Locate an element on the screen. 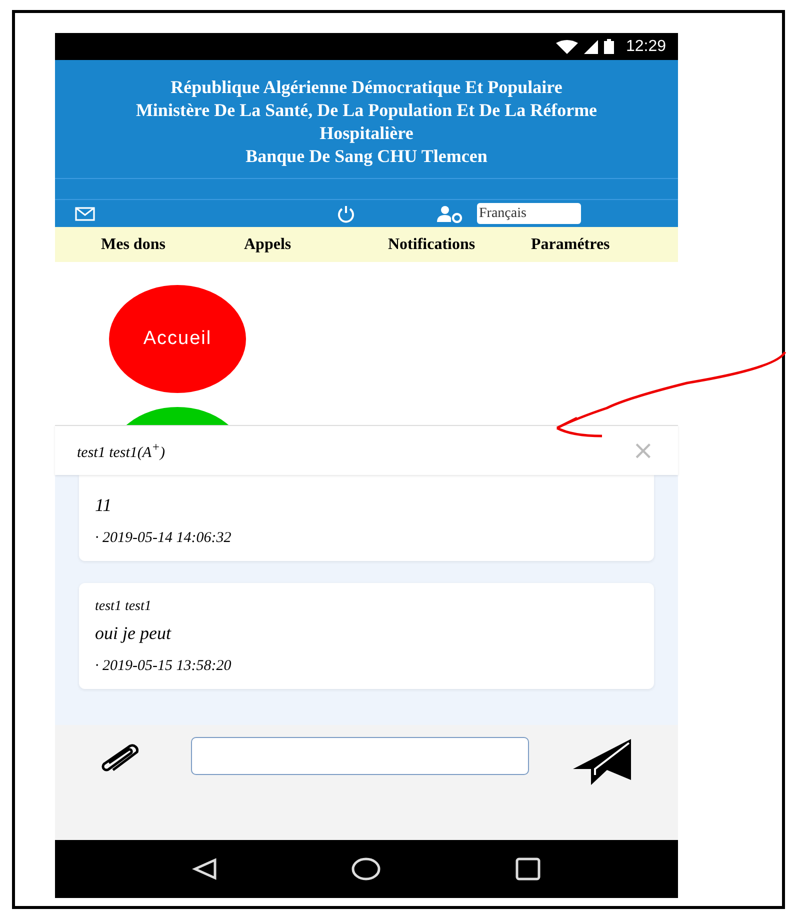  message-sender: test1 test1 is located at coordinates (123, 607).